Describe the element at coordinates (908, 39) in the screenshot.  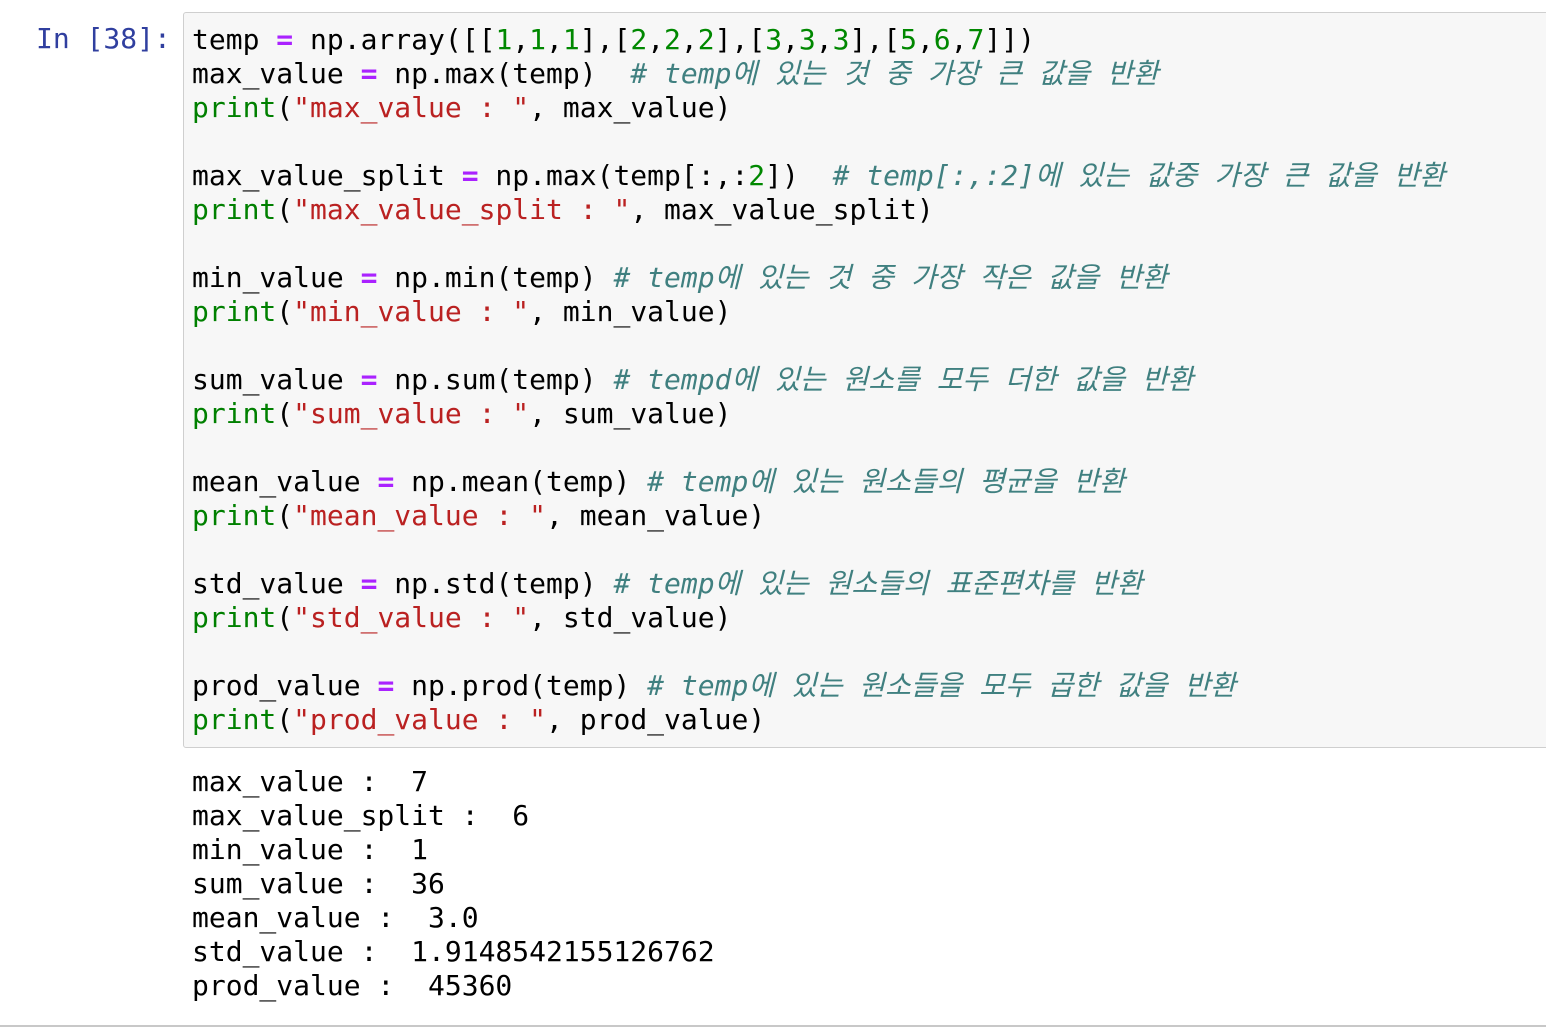
I see `code-token: 5` at that location.